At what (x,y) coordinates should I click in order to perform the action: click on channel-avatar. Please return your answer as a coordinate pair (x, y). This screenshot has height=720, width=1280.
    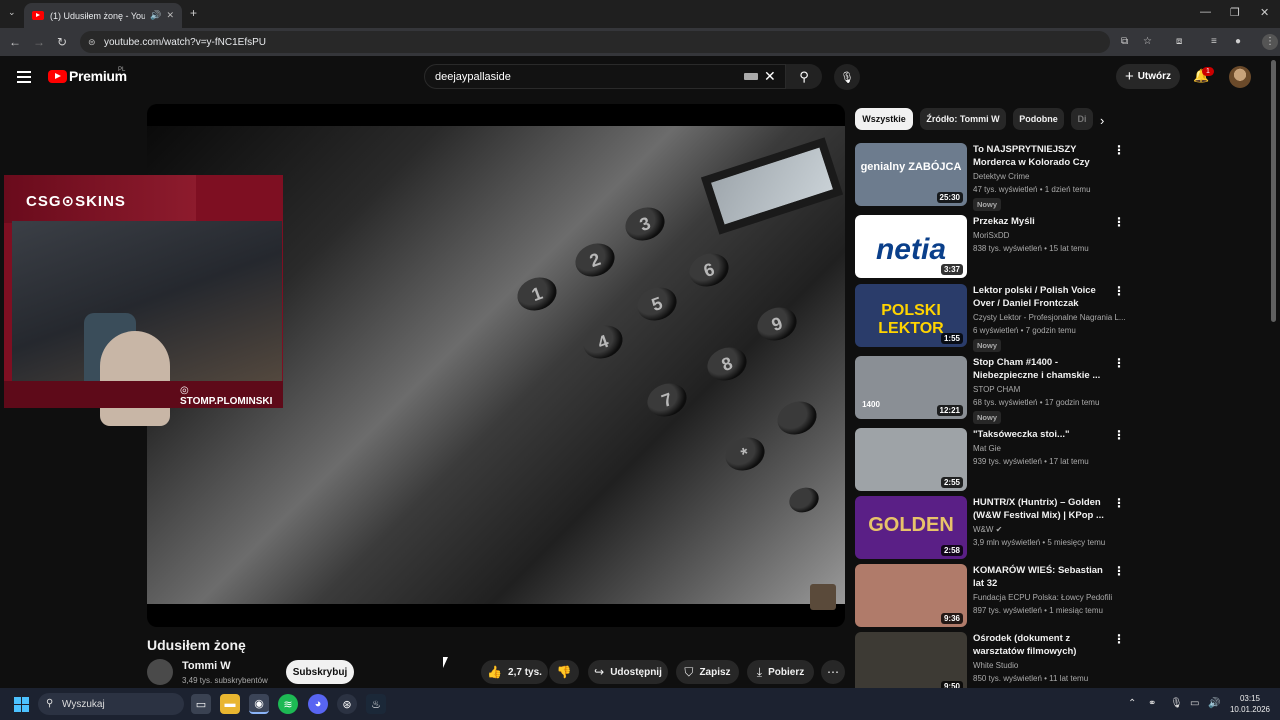
    Looking at the image, I should click on (160, 672).